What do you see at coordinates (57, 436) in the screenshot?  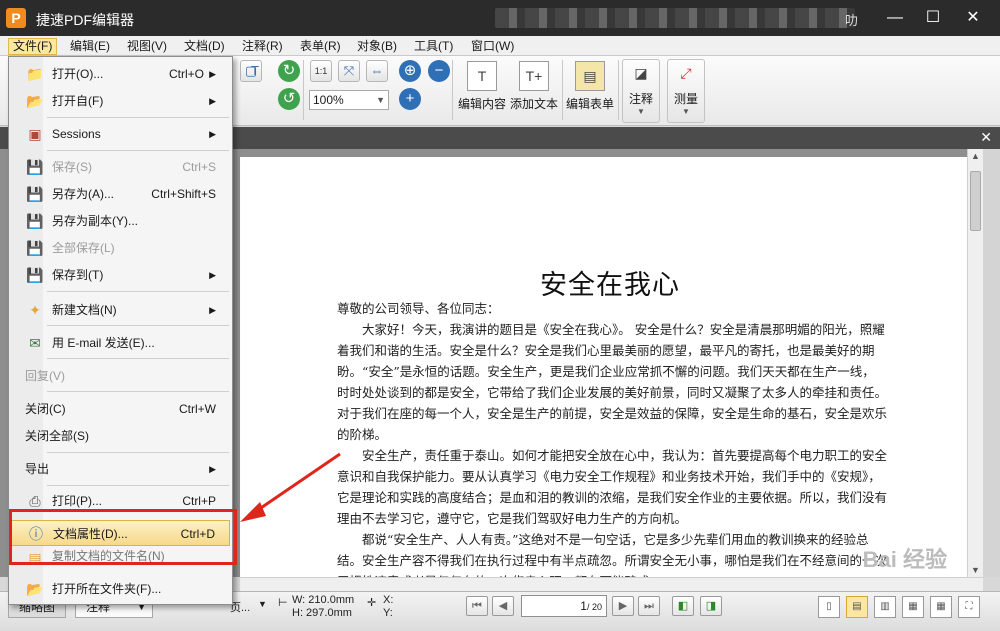 I see `menu-item-label: 关闭全部(S)` at bounding box center [57, 436].